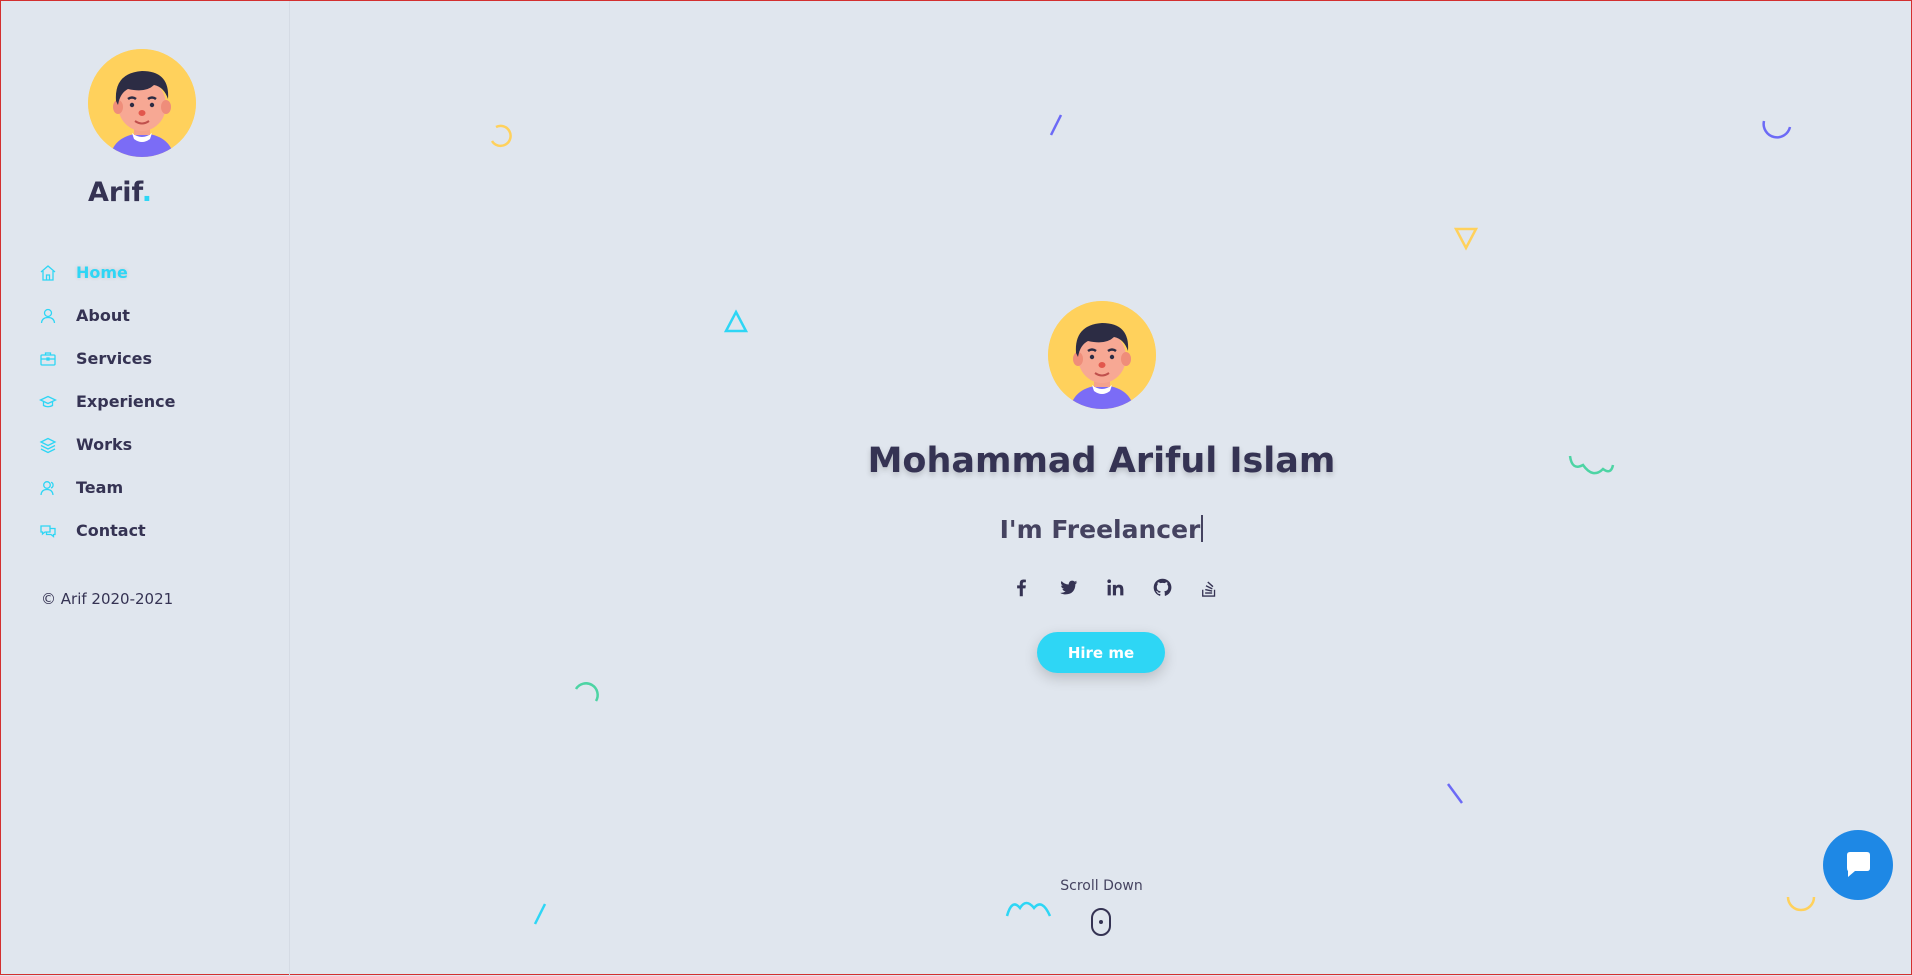 The width and height of the screenshot is (1912, 976). Describe the element at coordinates (1101, 886) in the screenshot. I see `scroll-down-label: Scroll Down` at that location.